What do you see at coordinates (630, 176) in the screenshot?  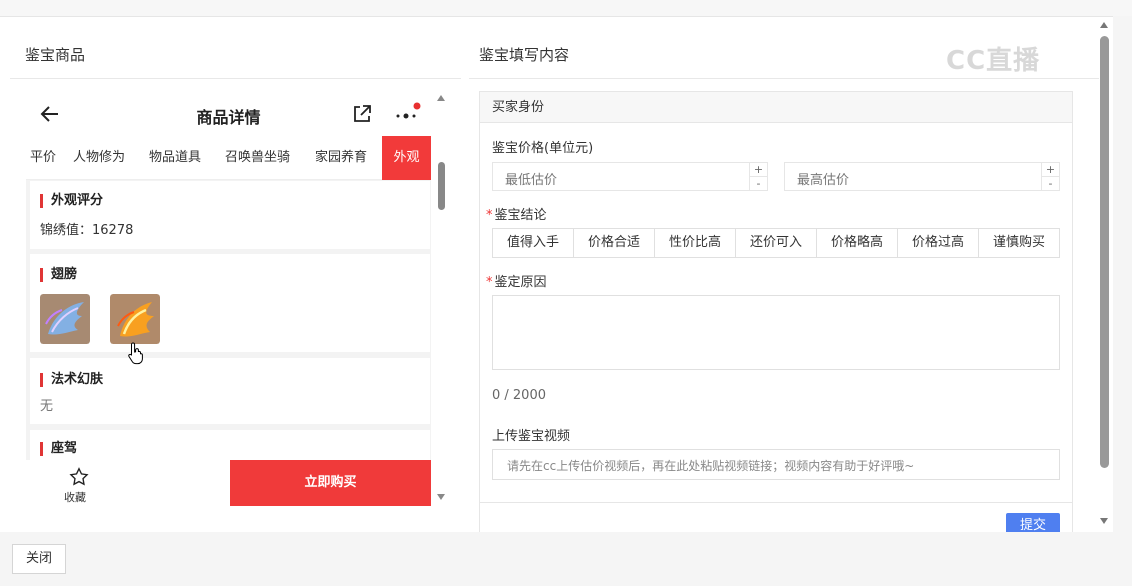 I see `min-price-input: 最低估价 + -` at bounding box center [630, 176].